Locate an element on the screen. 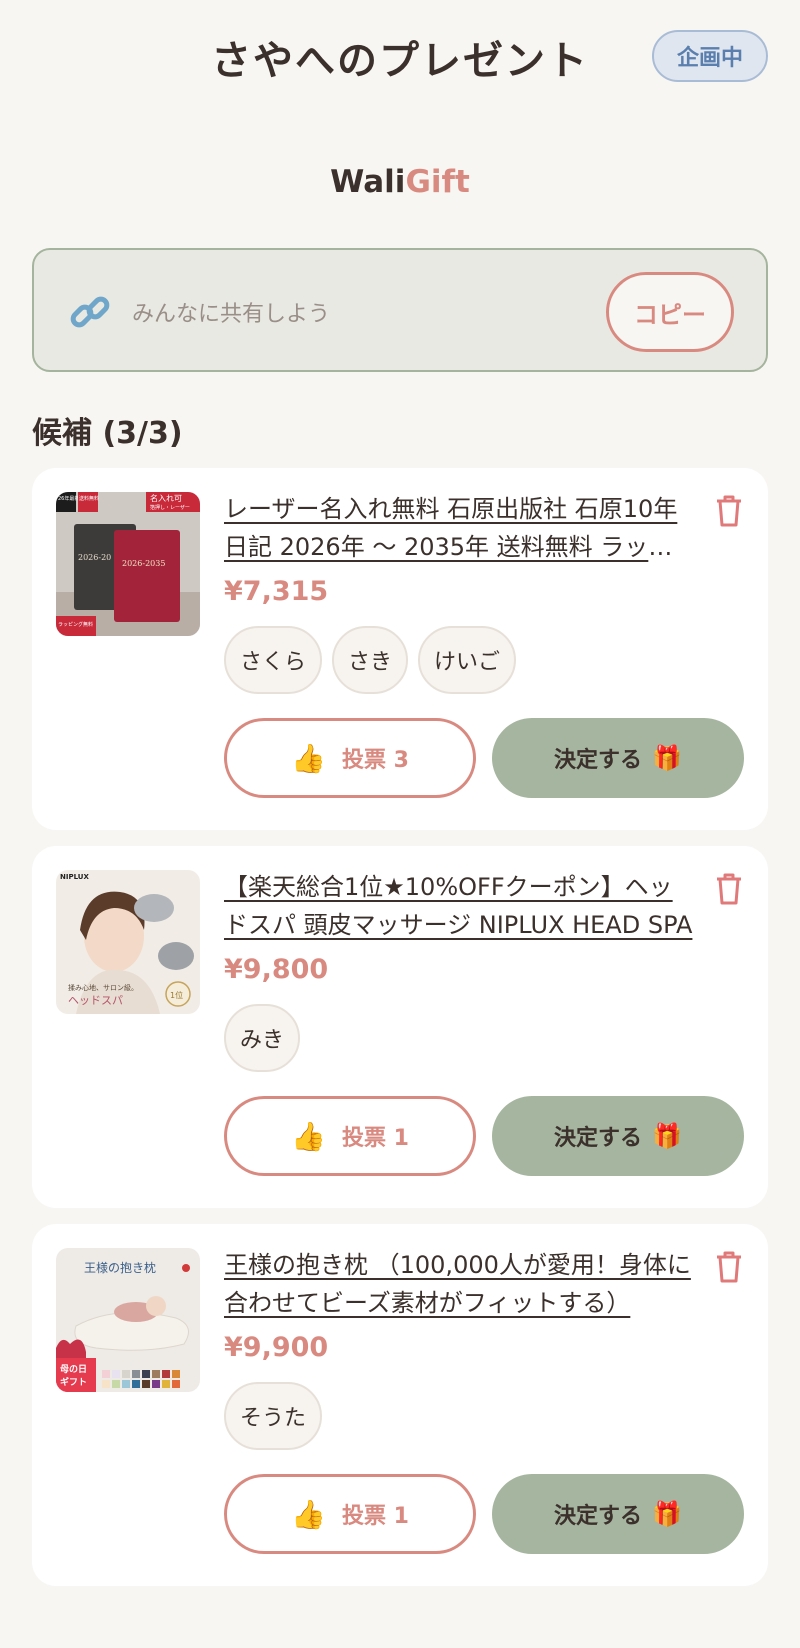  thumb-corner-right-sub: 箔押し・レーザー is located at coordinates (170, 507).